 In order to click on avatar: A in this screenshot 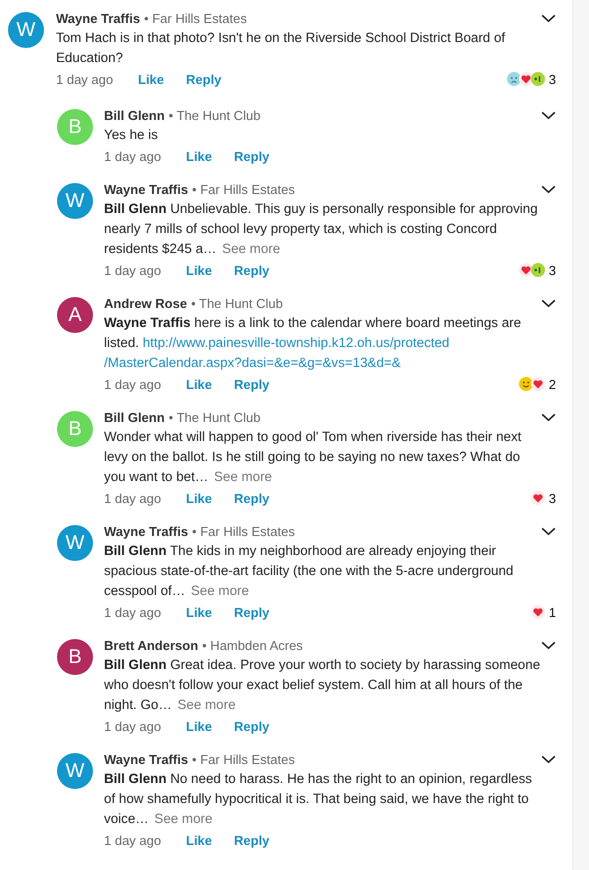, I will do `click(75, 315)`.